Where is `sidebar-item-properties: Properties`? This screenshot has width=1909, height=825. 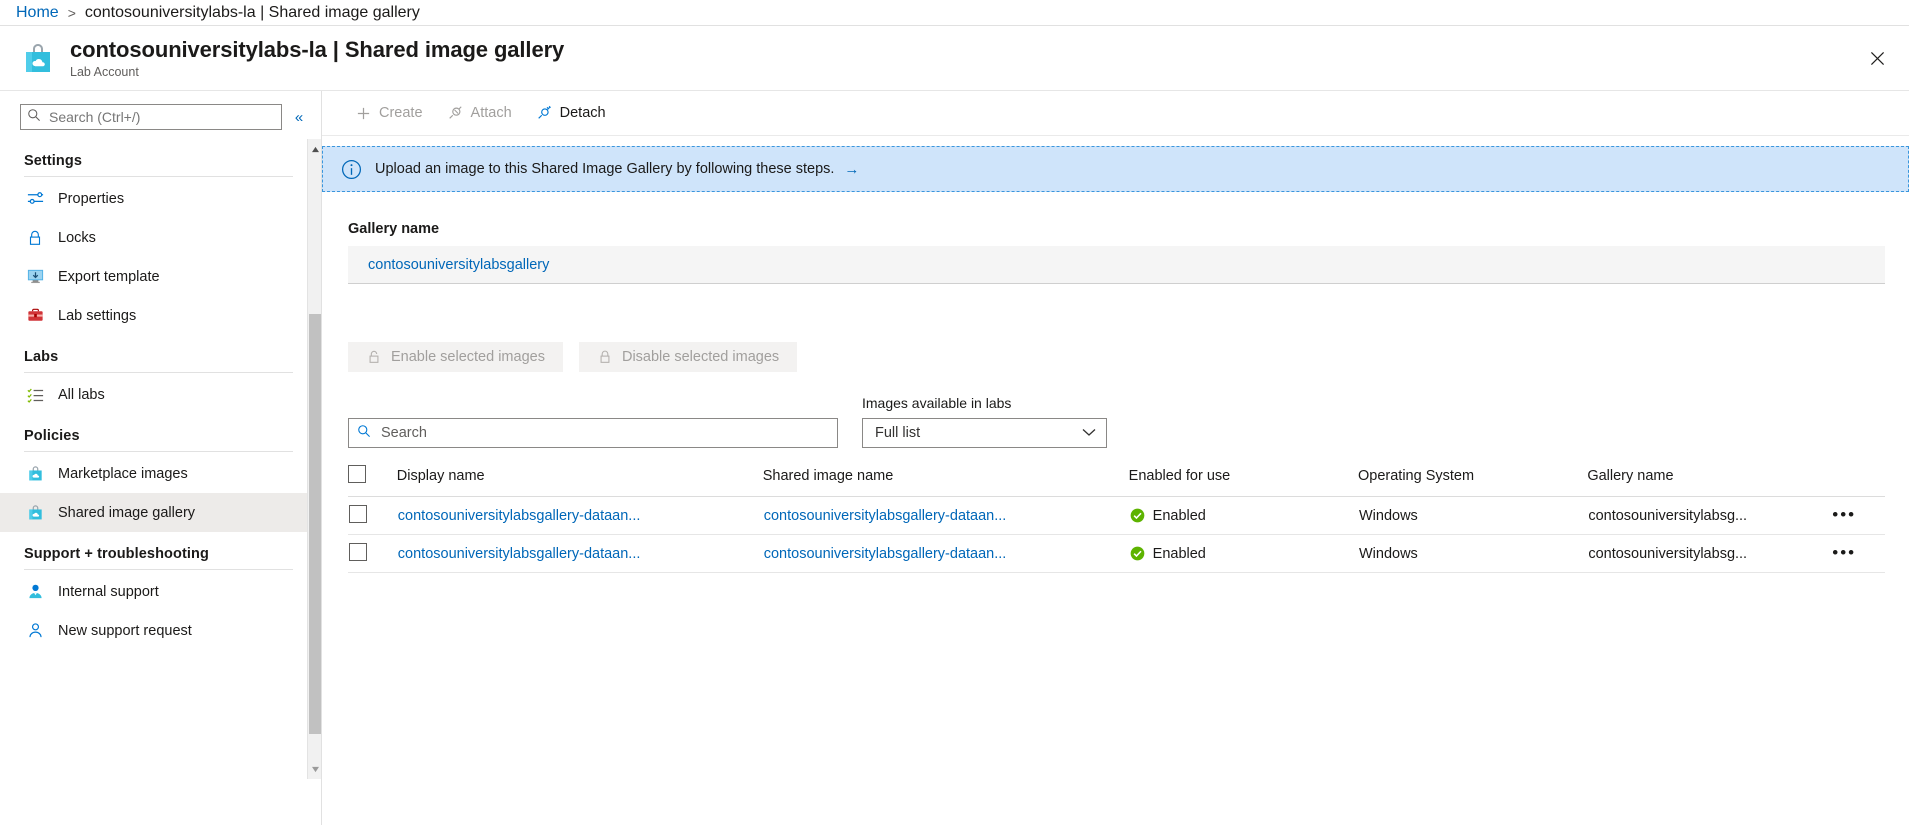 sidebar-item-properties: Properties is located at coordinates (160, 198).